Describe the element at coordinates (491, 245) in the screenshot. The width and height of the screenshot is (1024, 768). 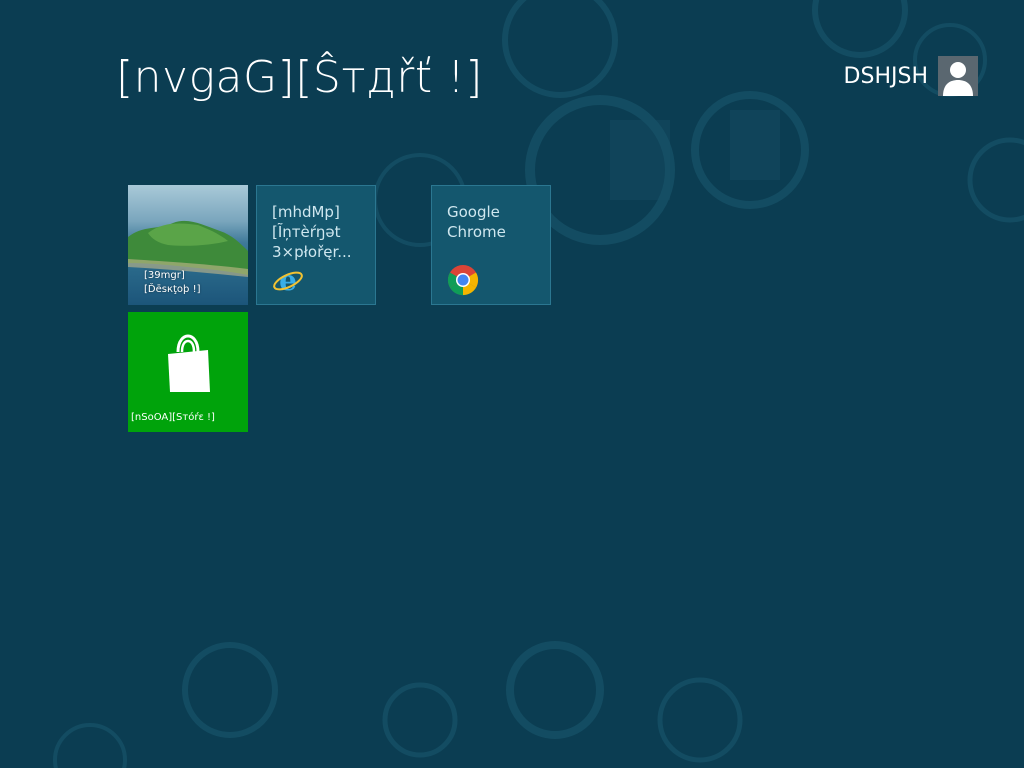
I see `tile-google-chrome: Google Chrome` at that location.